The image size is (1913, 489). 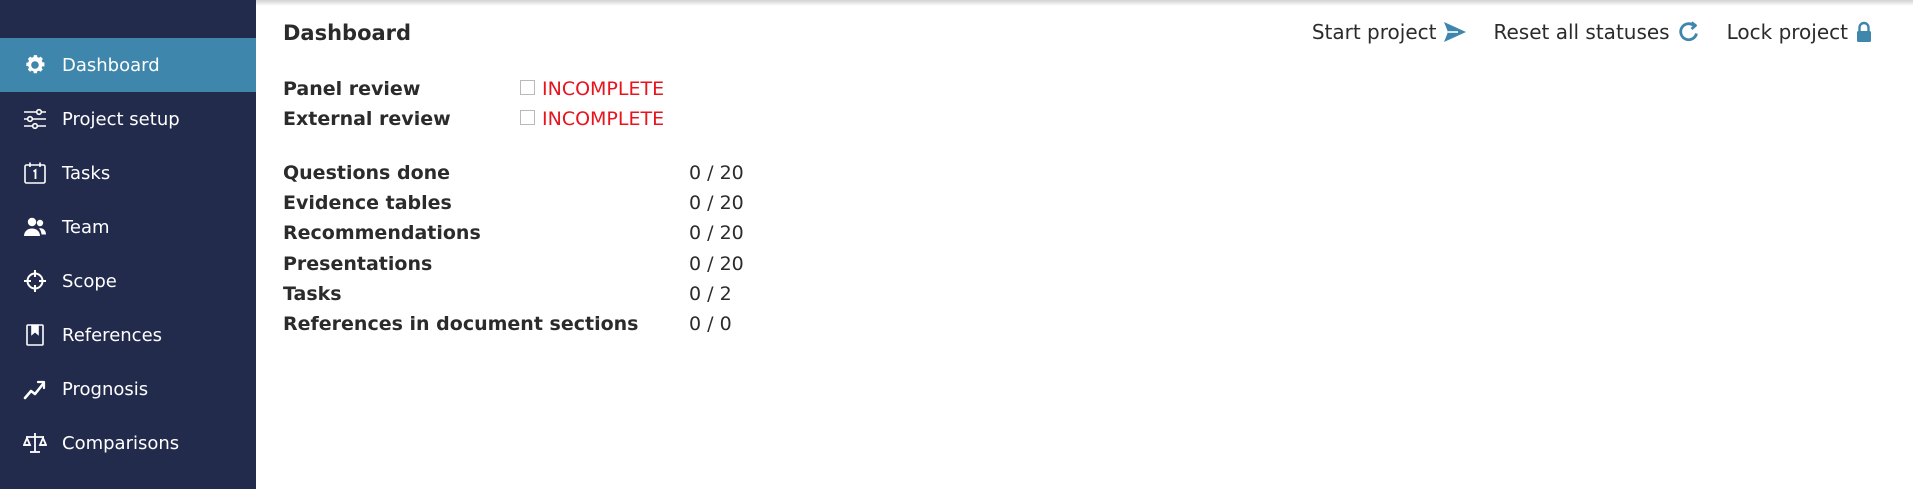 I want to click on calendar-icon, so click(x=35, y=173).